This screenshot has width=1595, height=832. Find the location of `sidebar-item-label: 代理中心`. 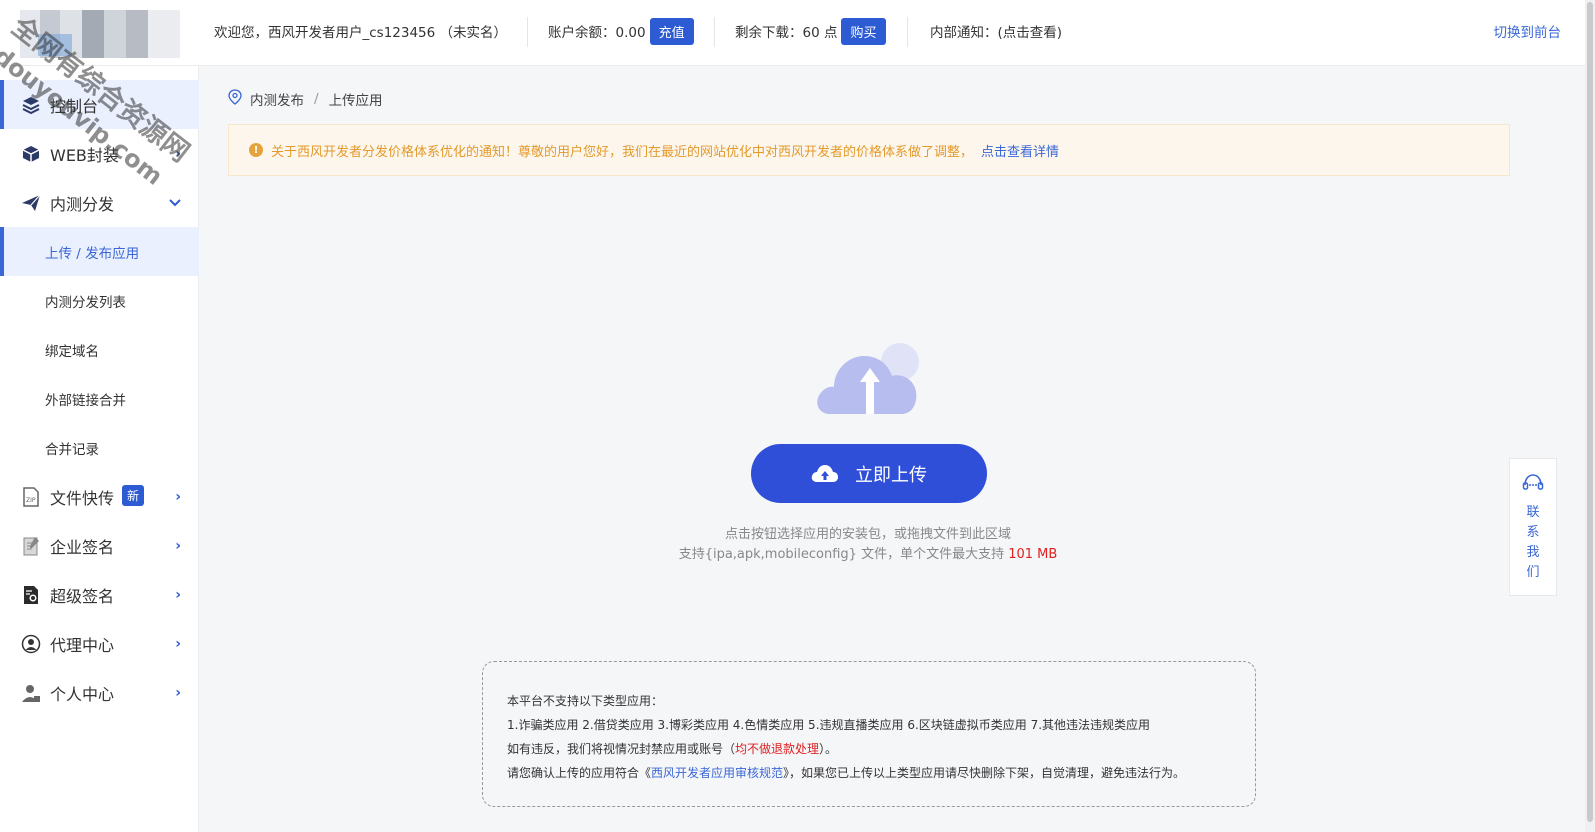

sidebar-item-label: 代理中心 is located at coordinates (82, 645).